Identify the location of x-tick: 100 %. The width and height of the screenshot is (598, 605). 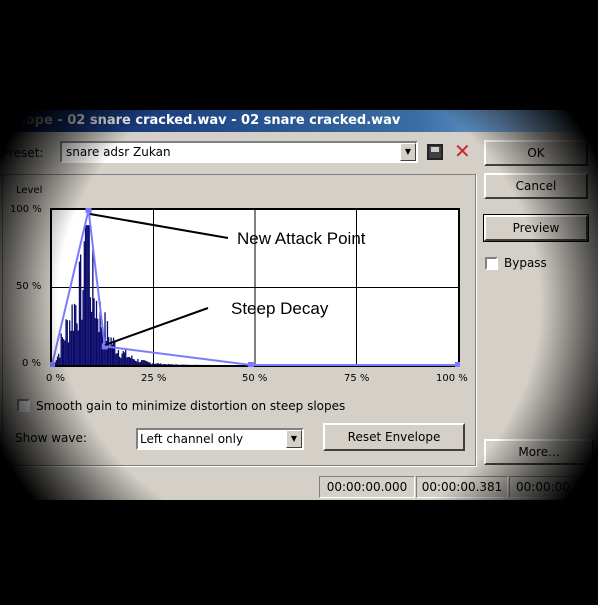
(452, 378).